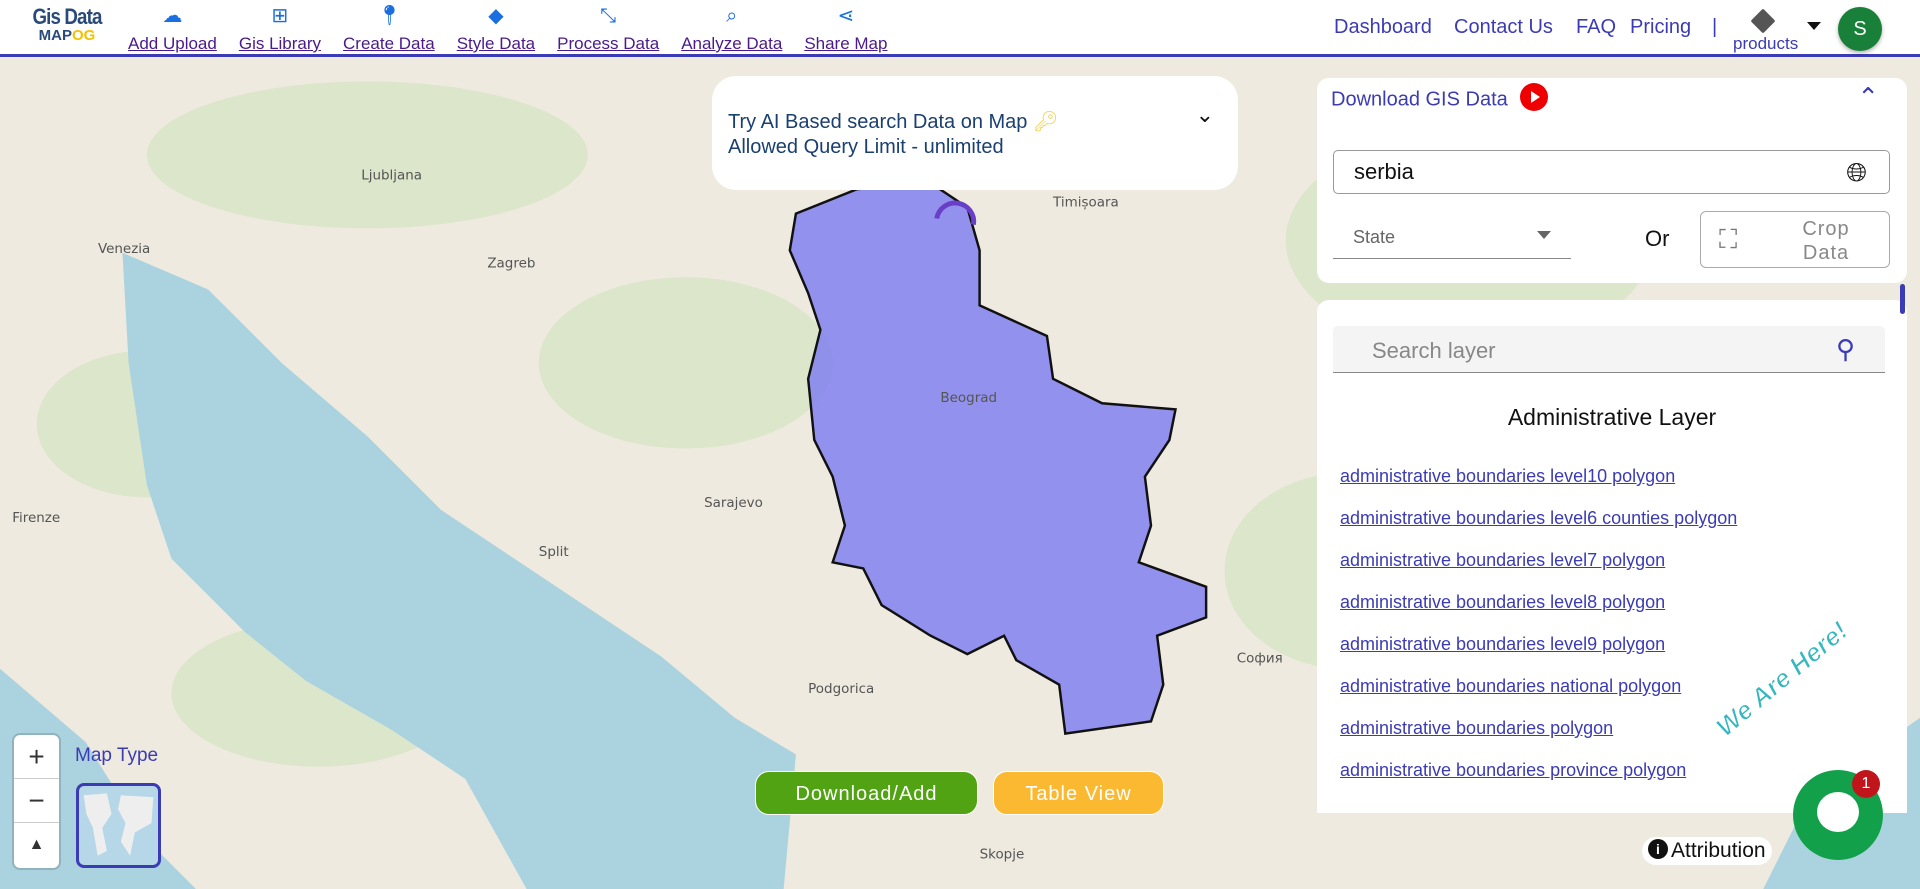  What do you see at coordinates (1538, 654) in the screenshot?
I see `layer-link: administrative boundaries level9 polygon` at bounding box center [1538, 654].